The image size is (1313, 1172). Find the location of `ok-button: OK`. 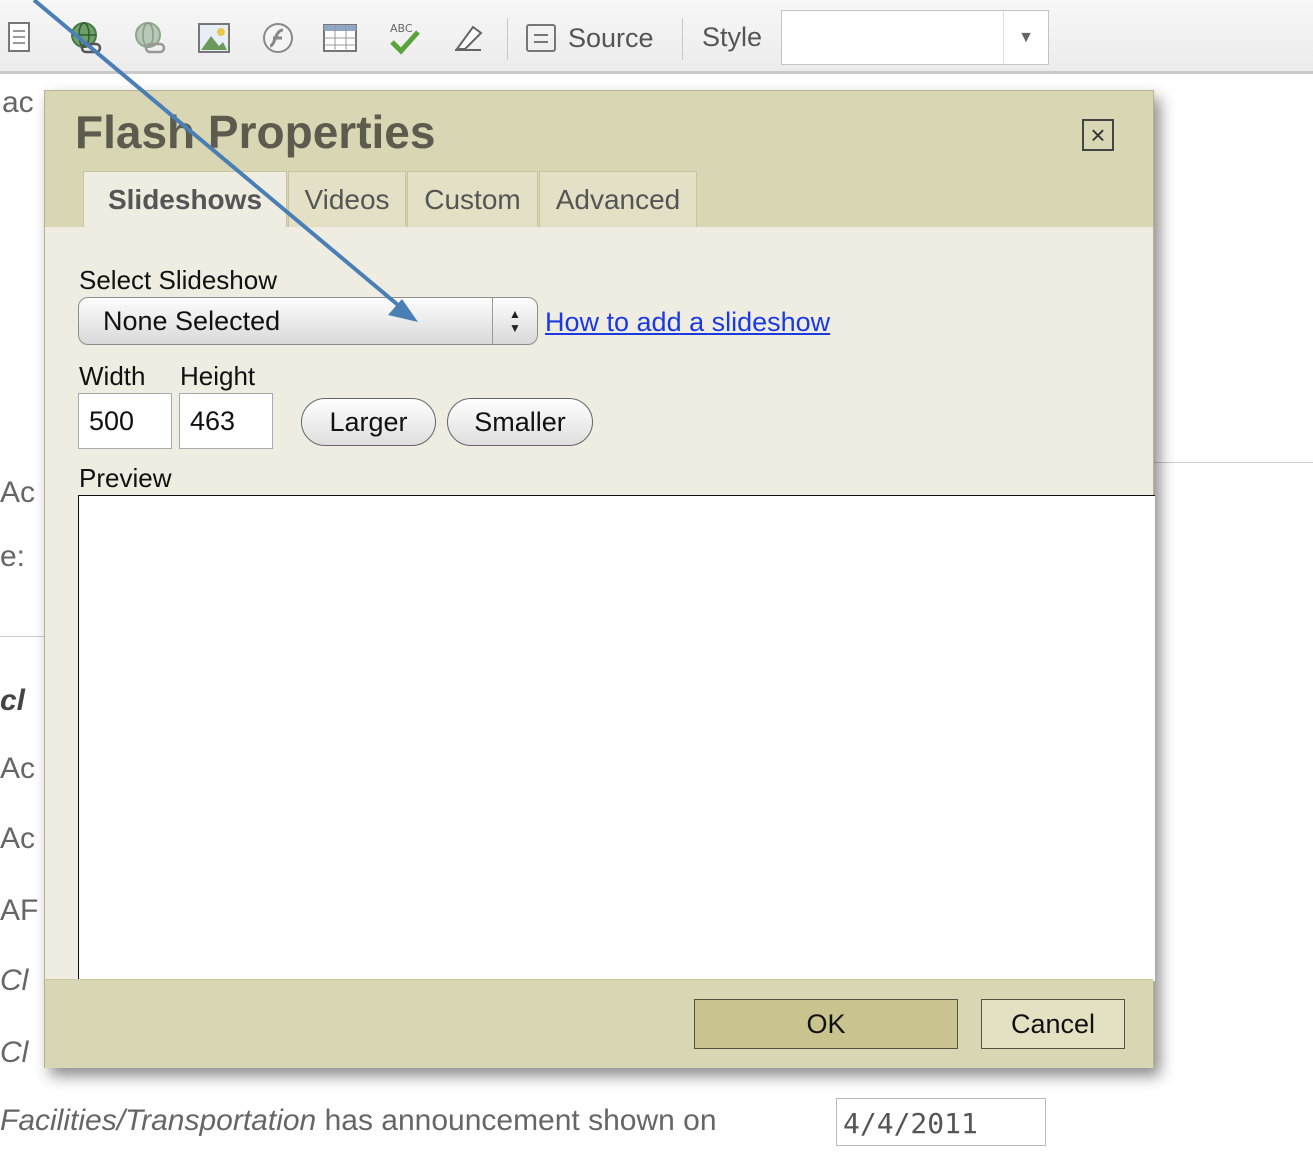

ok-button: OK is located at coordinates (826, 1024).